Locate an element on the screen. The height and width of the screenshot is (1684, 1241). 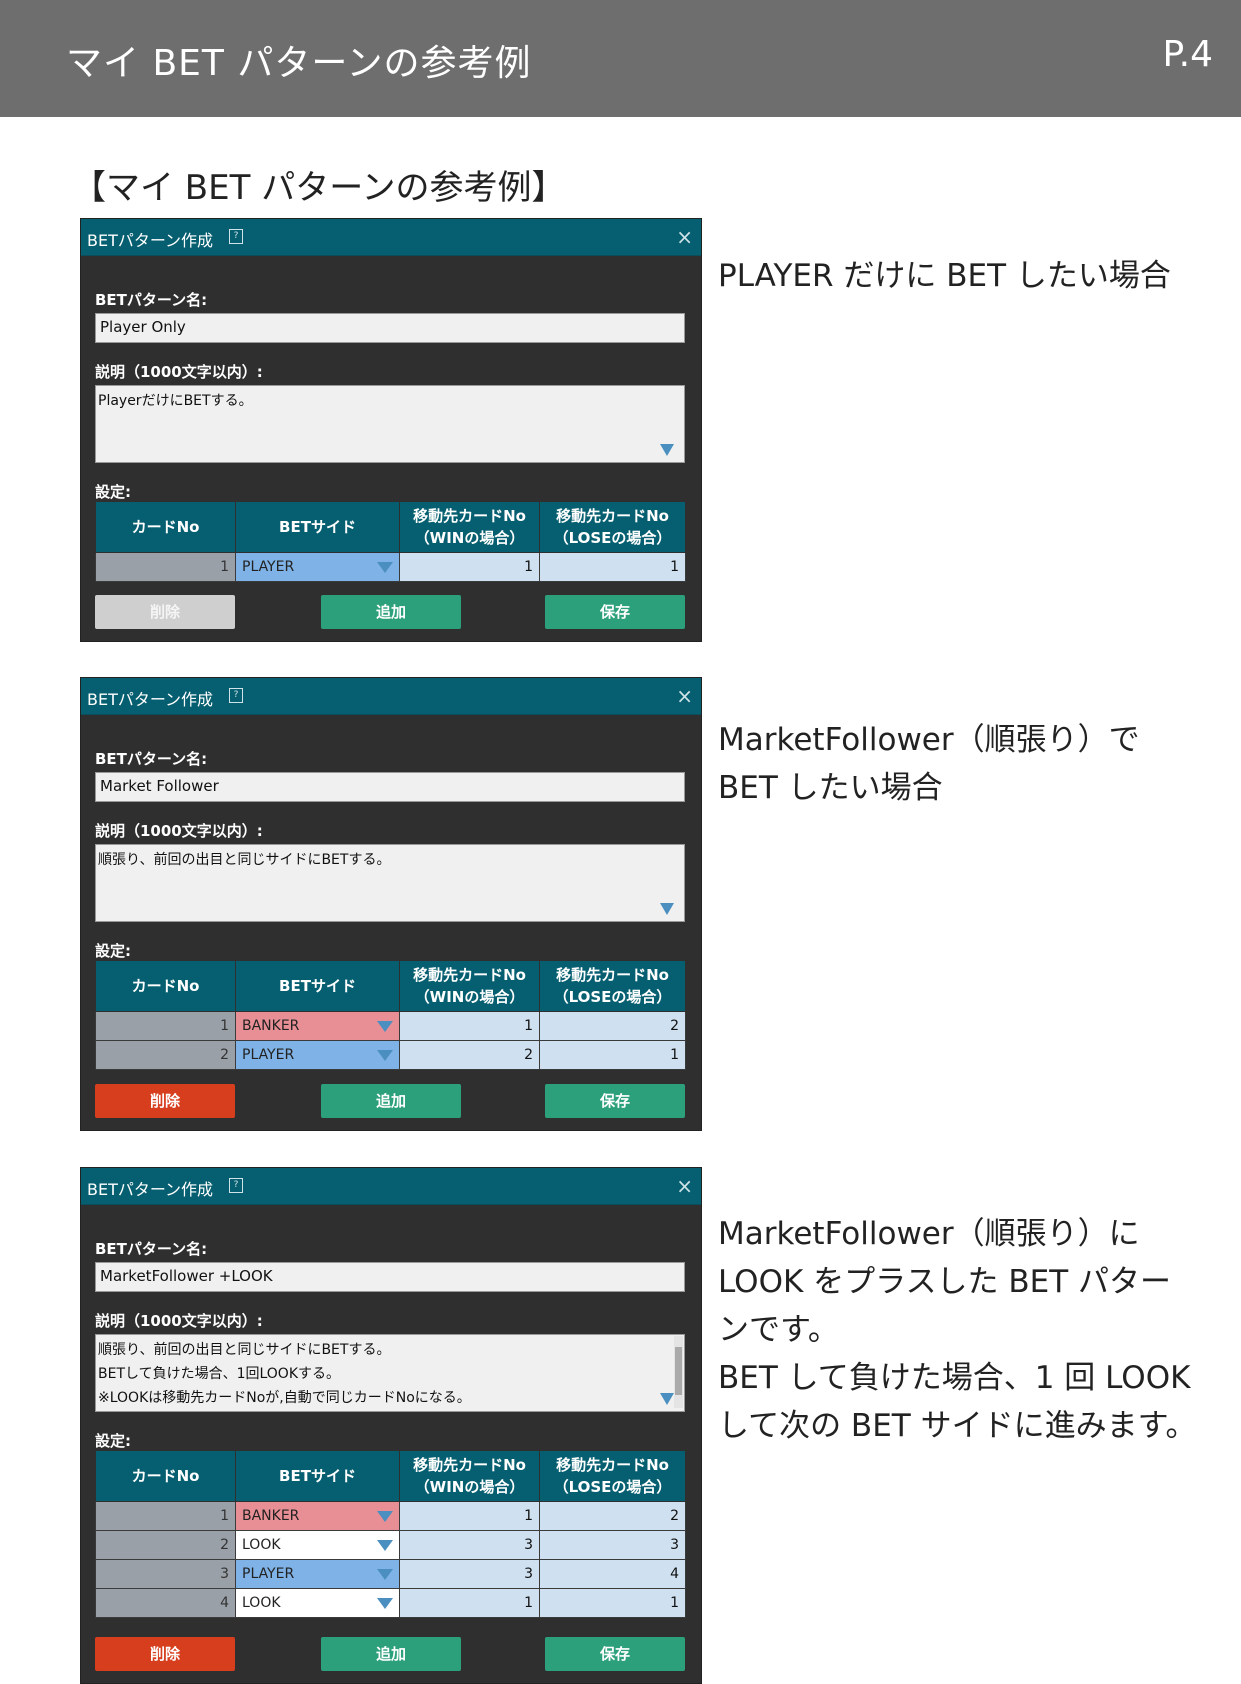
description-textarea: 順張り、前回の出目と同じサイドにBETする。 is located at coordinates (390, 883).